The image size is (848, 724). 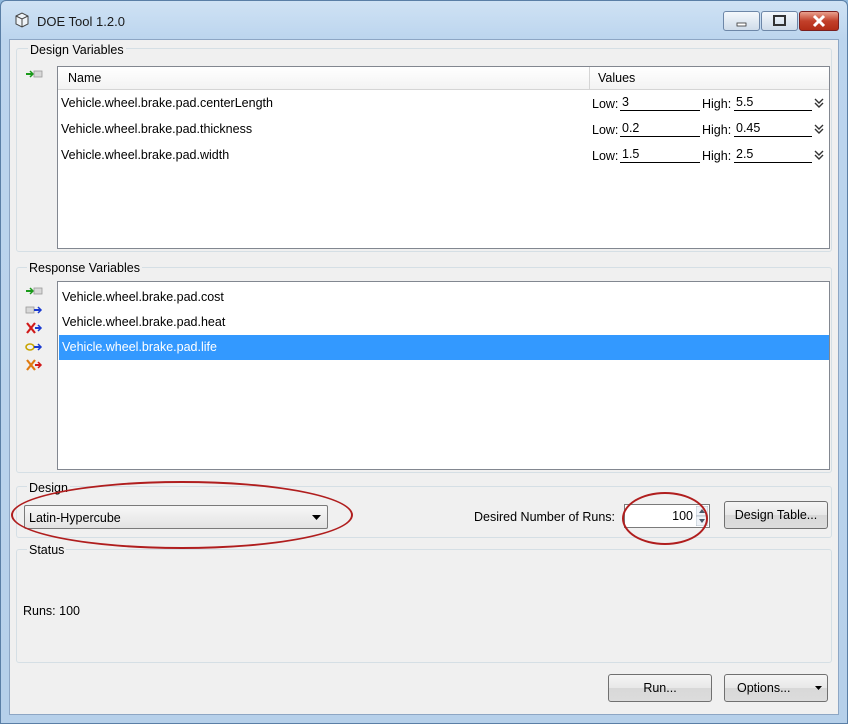 I want to click on status-label: Status, so click(x=47, y=550).